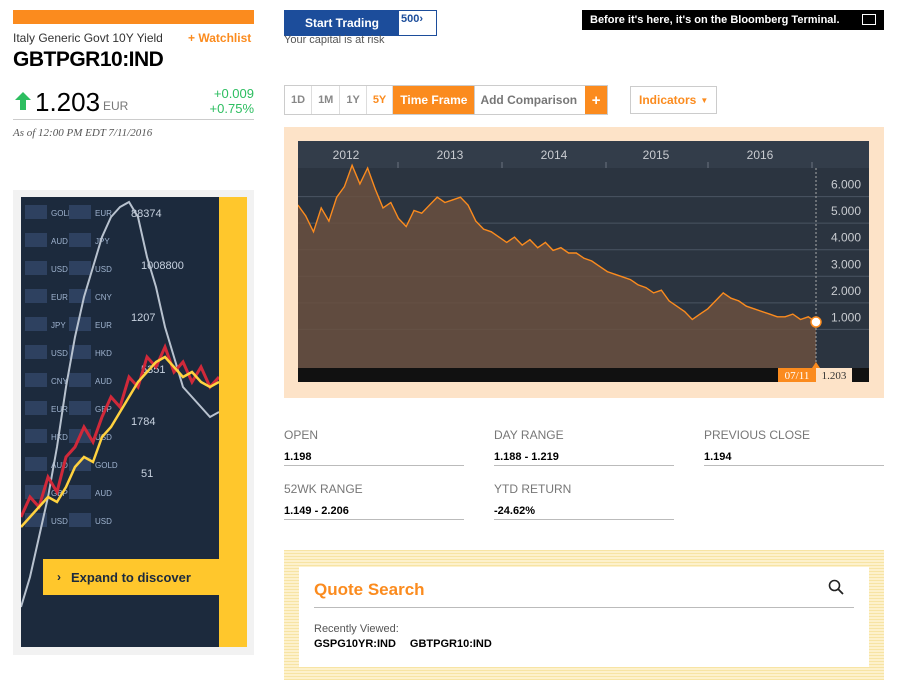 The image size is (915, 684). Describe the element at coordinates (836, 587) in the screenshot. I see `search-icon` at that location.